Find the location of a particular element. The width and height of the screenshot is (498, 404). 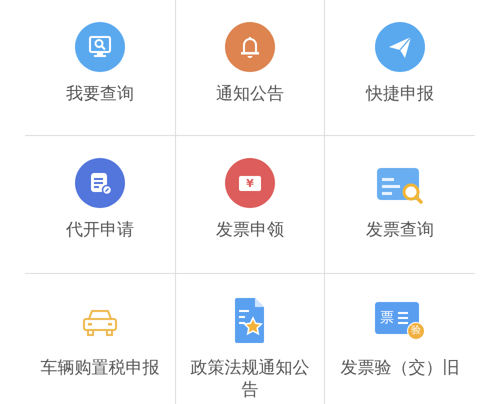

menu-item: 通知公告 is located at coordinates (250, 63).